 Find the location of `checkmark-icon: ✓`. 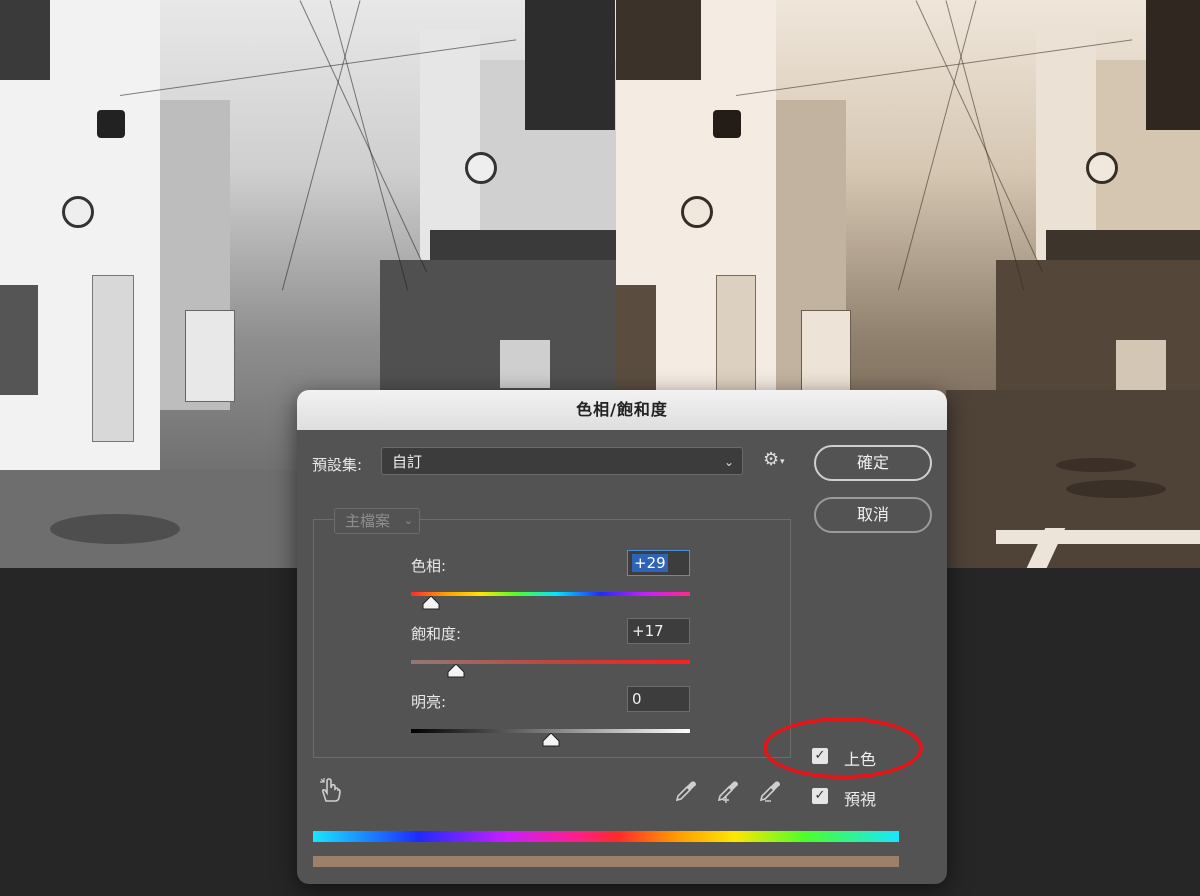

checkmark-icon: ✓ is located at coordinates (820, 796).